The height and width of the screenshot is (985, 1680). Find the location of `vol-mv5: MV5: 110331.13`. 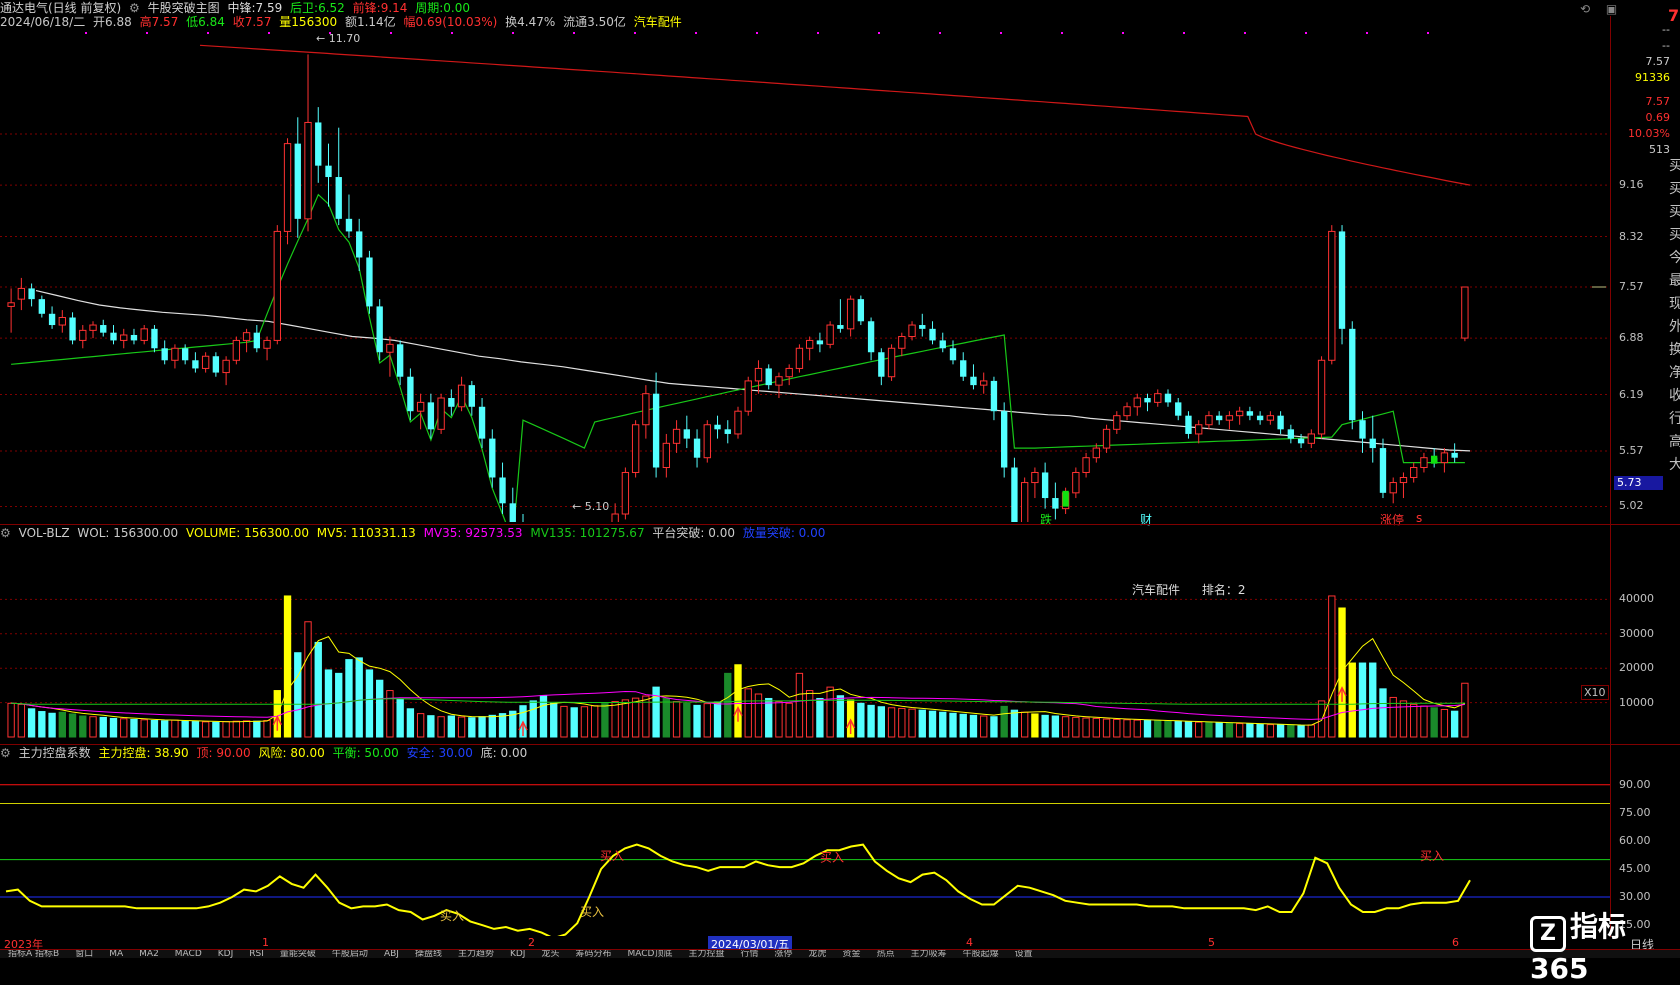

vol-mv5: MV5: 110331.13 is located at coordinates (366, 533).